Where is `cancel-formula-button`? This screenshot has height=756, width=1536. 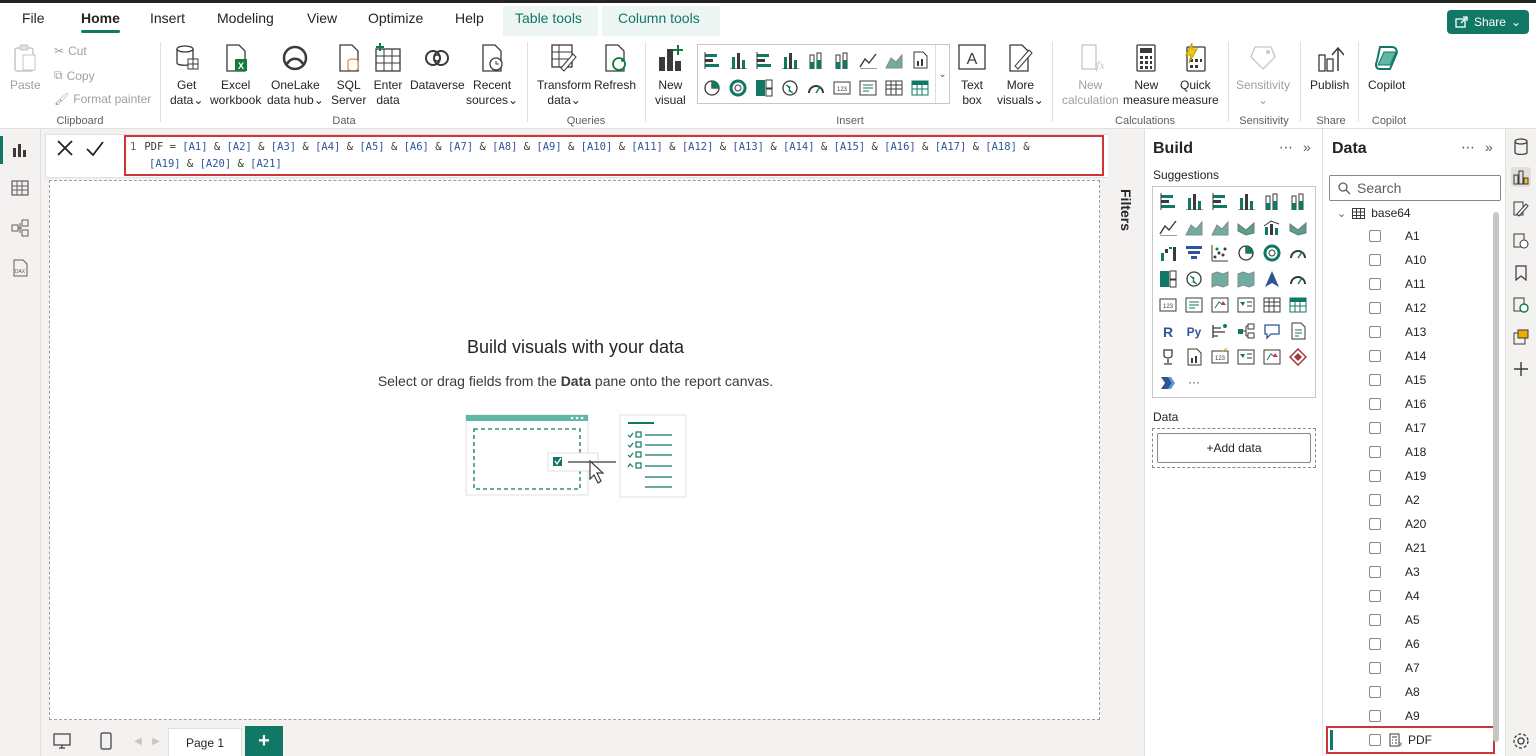
cancel-formula-button is located at coordinates (65, 148).